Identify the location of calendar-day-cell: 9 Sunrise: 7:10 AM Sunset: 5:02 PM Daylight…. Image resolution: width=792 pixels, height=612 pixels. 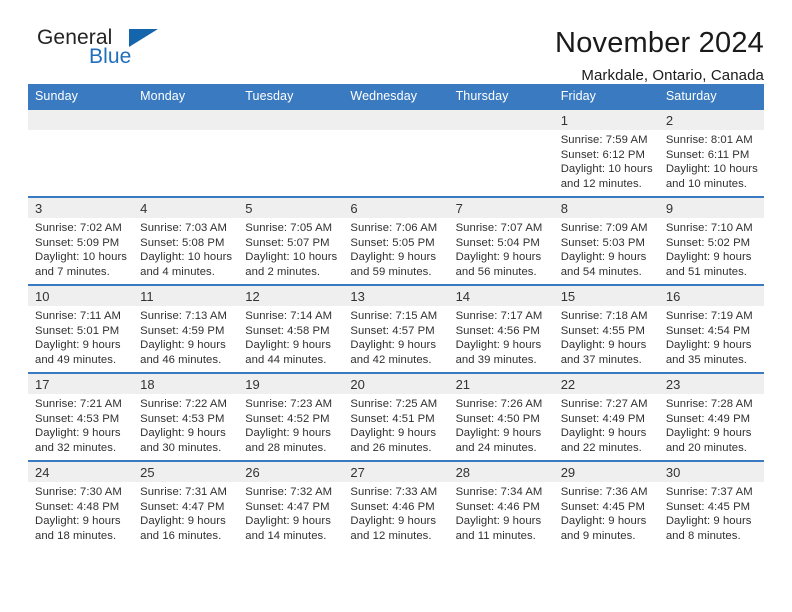
(711, 240).